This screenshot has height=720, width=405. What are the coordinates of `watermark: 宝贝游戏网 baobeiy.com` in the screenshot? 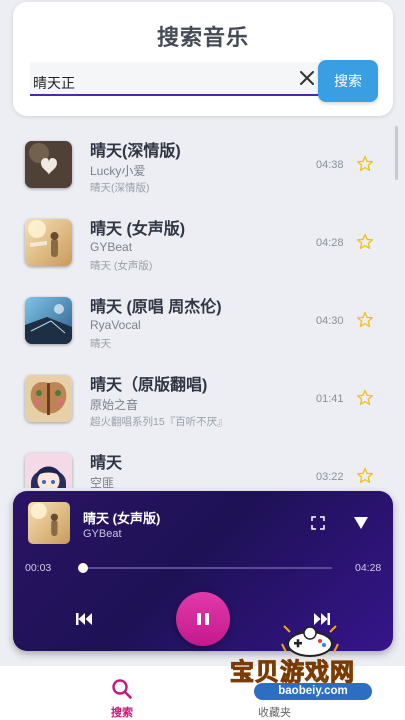 It's located at (312, 670).